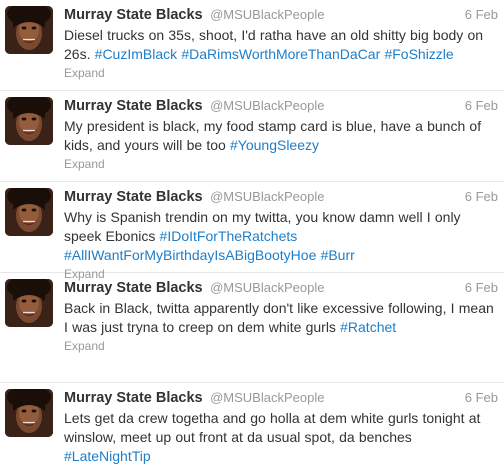 The image size is (504, 473). Describe the element at coordinates (107, 456) in the screenshot. I see `hashtag-link: #LateNightTip` at that location.